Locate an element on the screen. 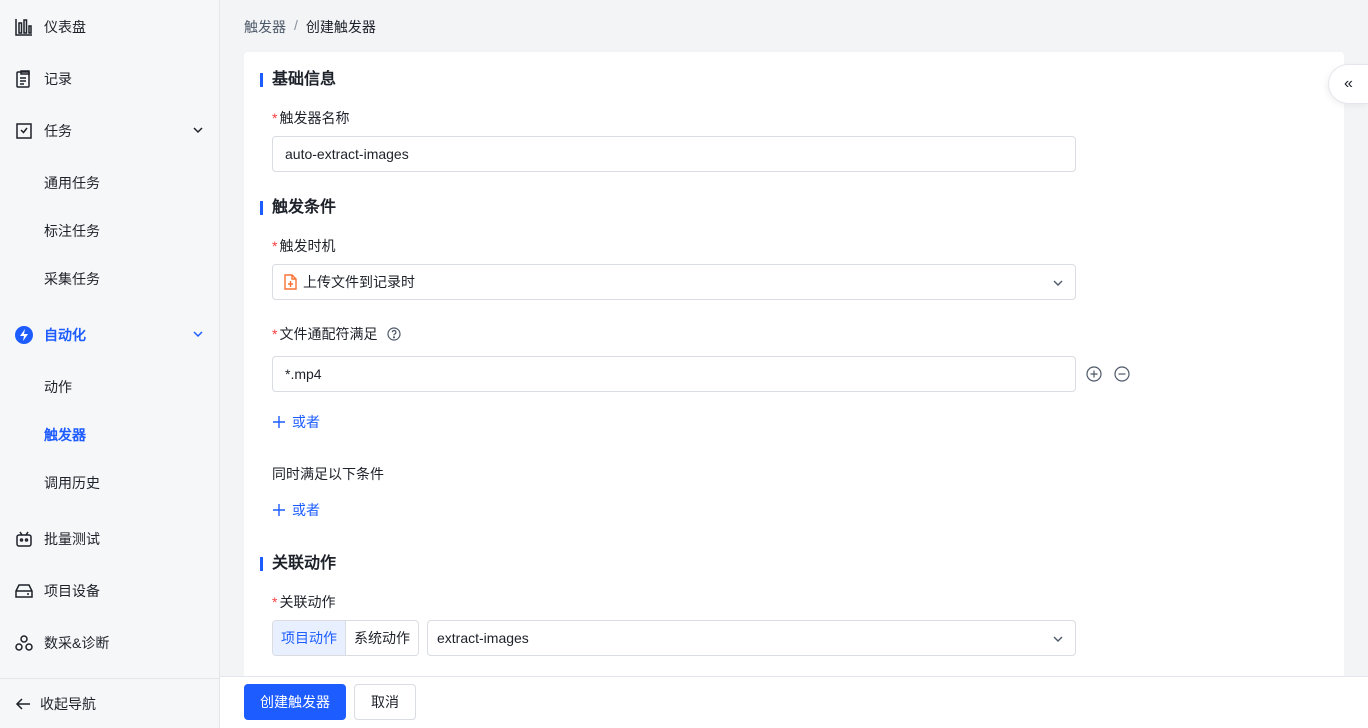 The image size is (1368, 728). name-field-label-text: 触发器名称 is located at coordinates (314, 118).